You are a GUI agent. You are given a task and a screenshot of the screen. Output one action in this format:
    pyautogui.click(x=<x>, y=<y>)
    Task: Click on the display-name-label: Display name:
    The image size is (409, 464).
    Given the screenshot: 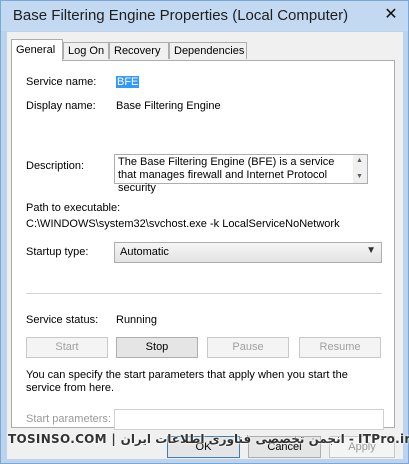 What is the action you would take?
    pyautogui.click(x=61, y=106)
    